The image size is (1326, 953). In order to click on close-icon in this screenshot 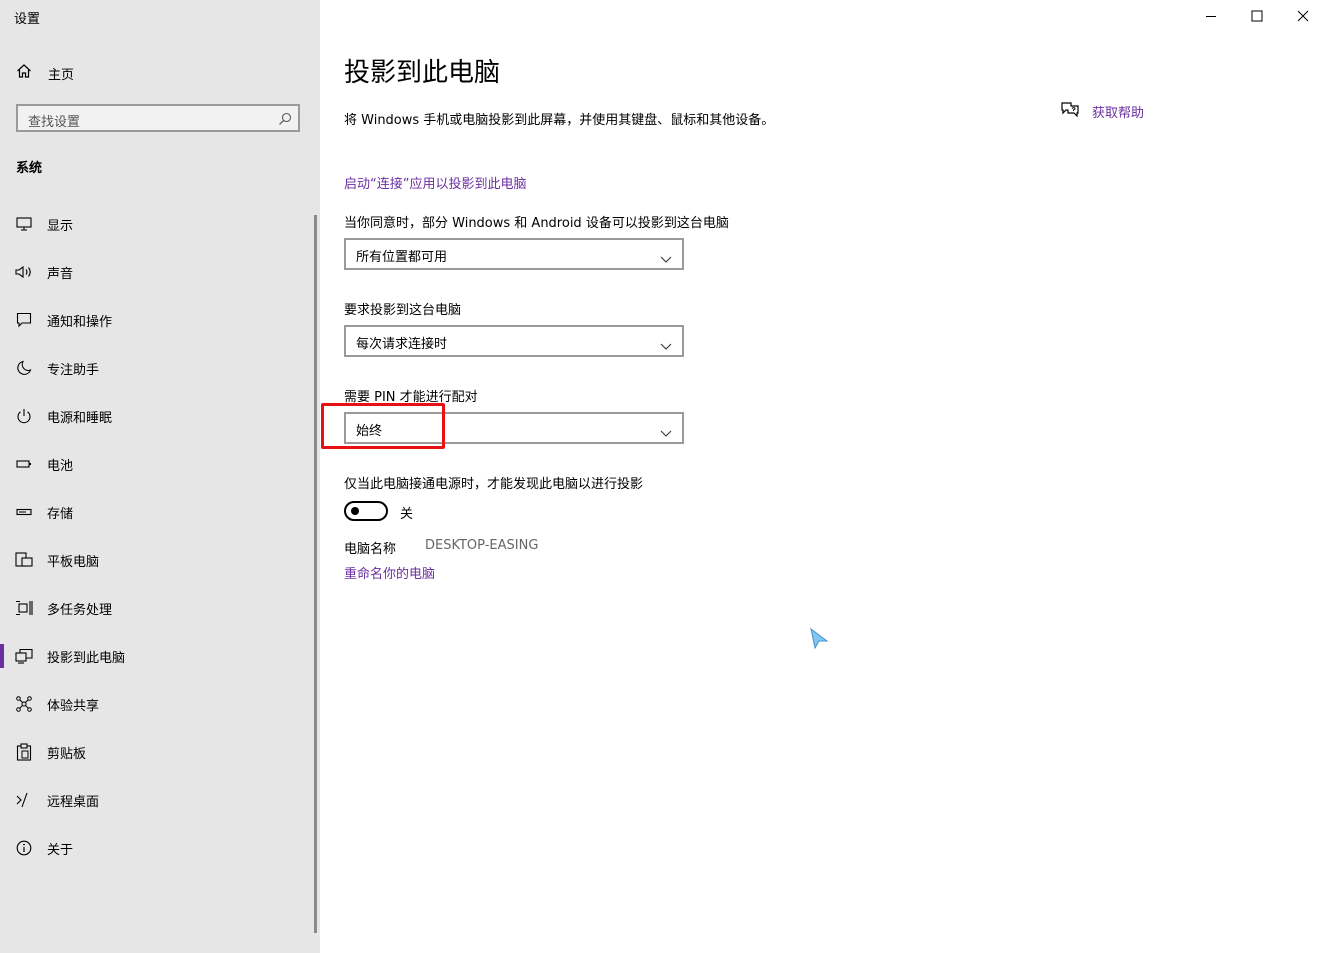, I will do `click(1303, 16)`.